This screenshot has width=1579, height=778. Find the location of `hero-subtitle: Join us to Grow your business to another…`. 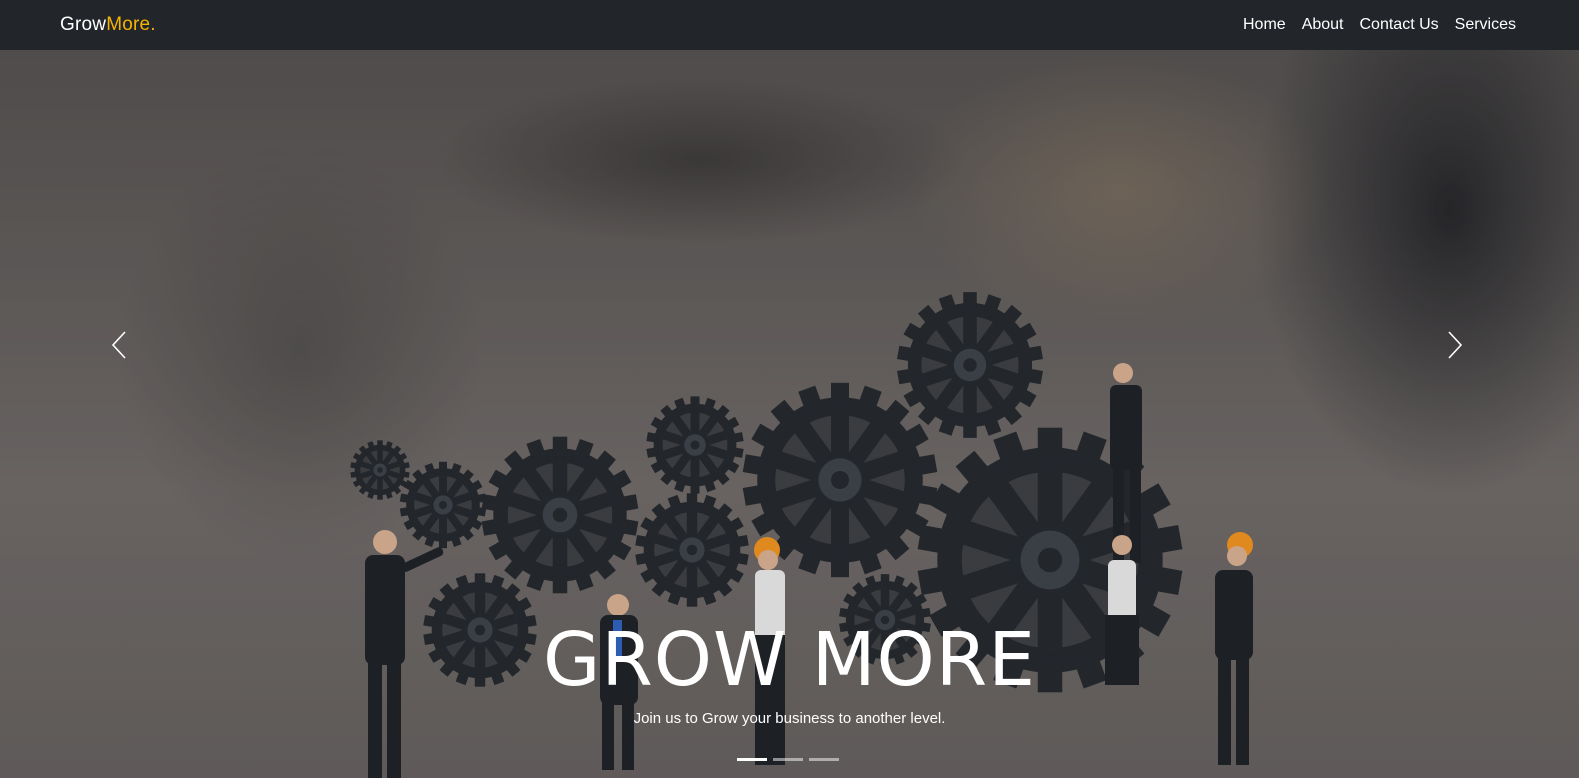

hero-subtitle: Join us to Grow your business to another… is located at coordinates (789, 718).